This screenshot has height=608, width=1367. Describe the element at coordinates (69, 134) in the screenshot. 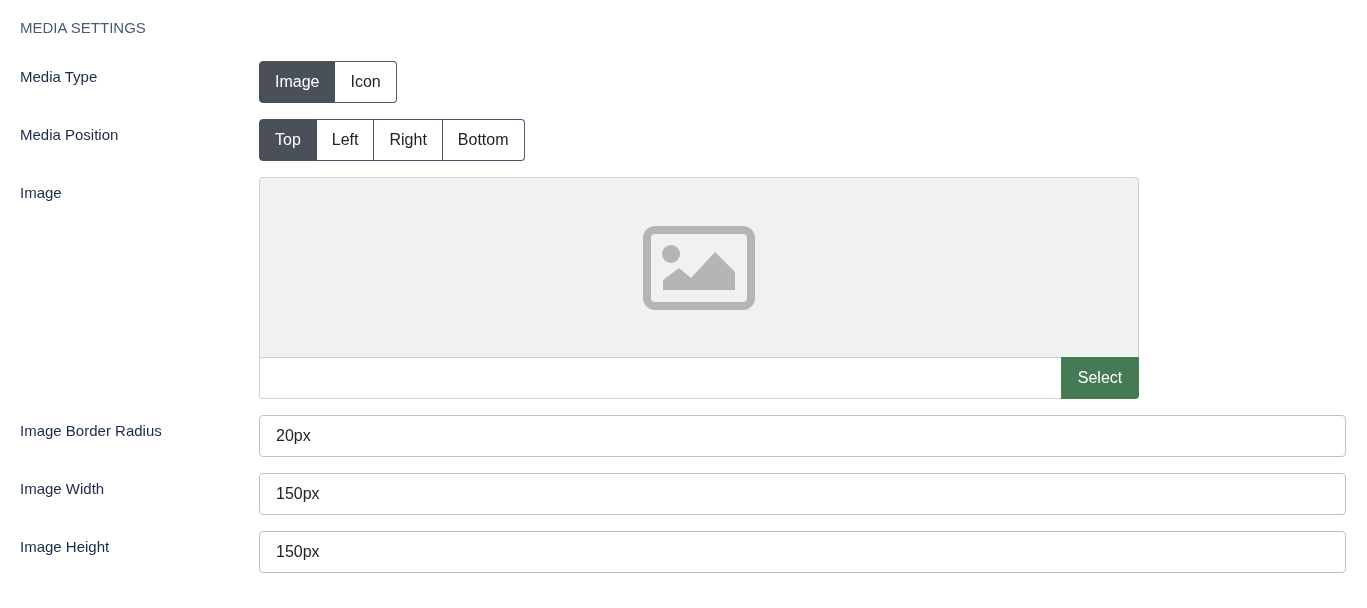

I see `field-label: Media Position` at that location.